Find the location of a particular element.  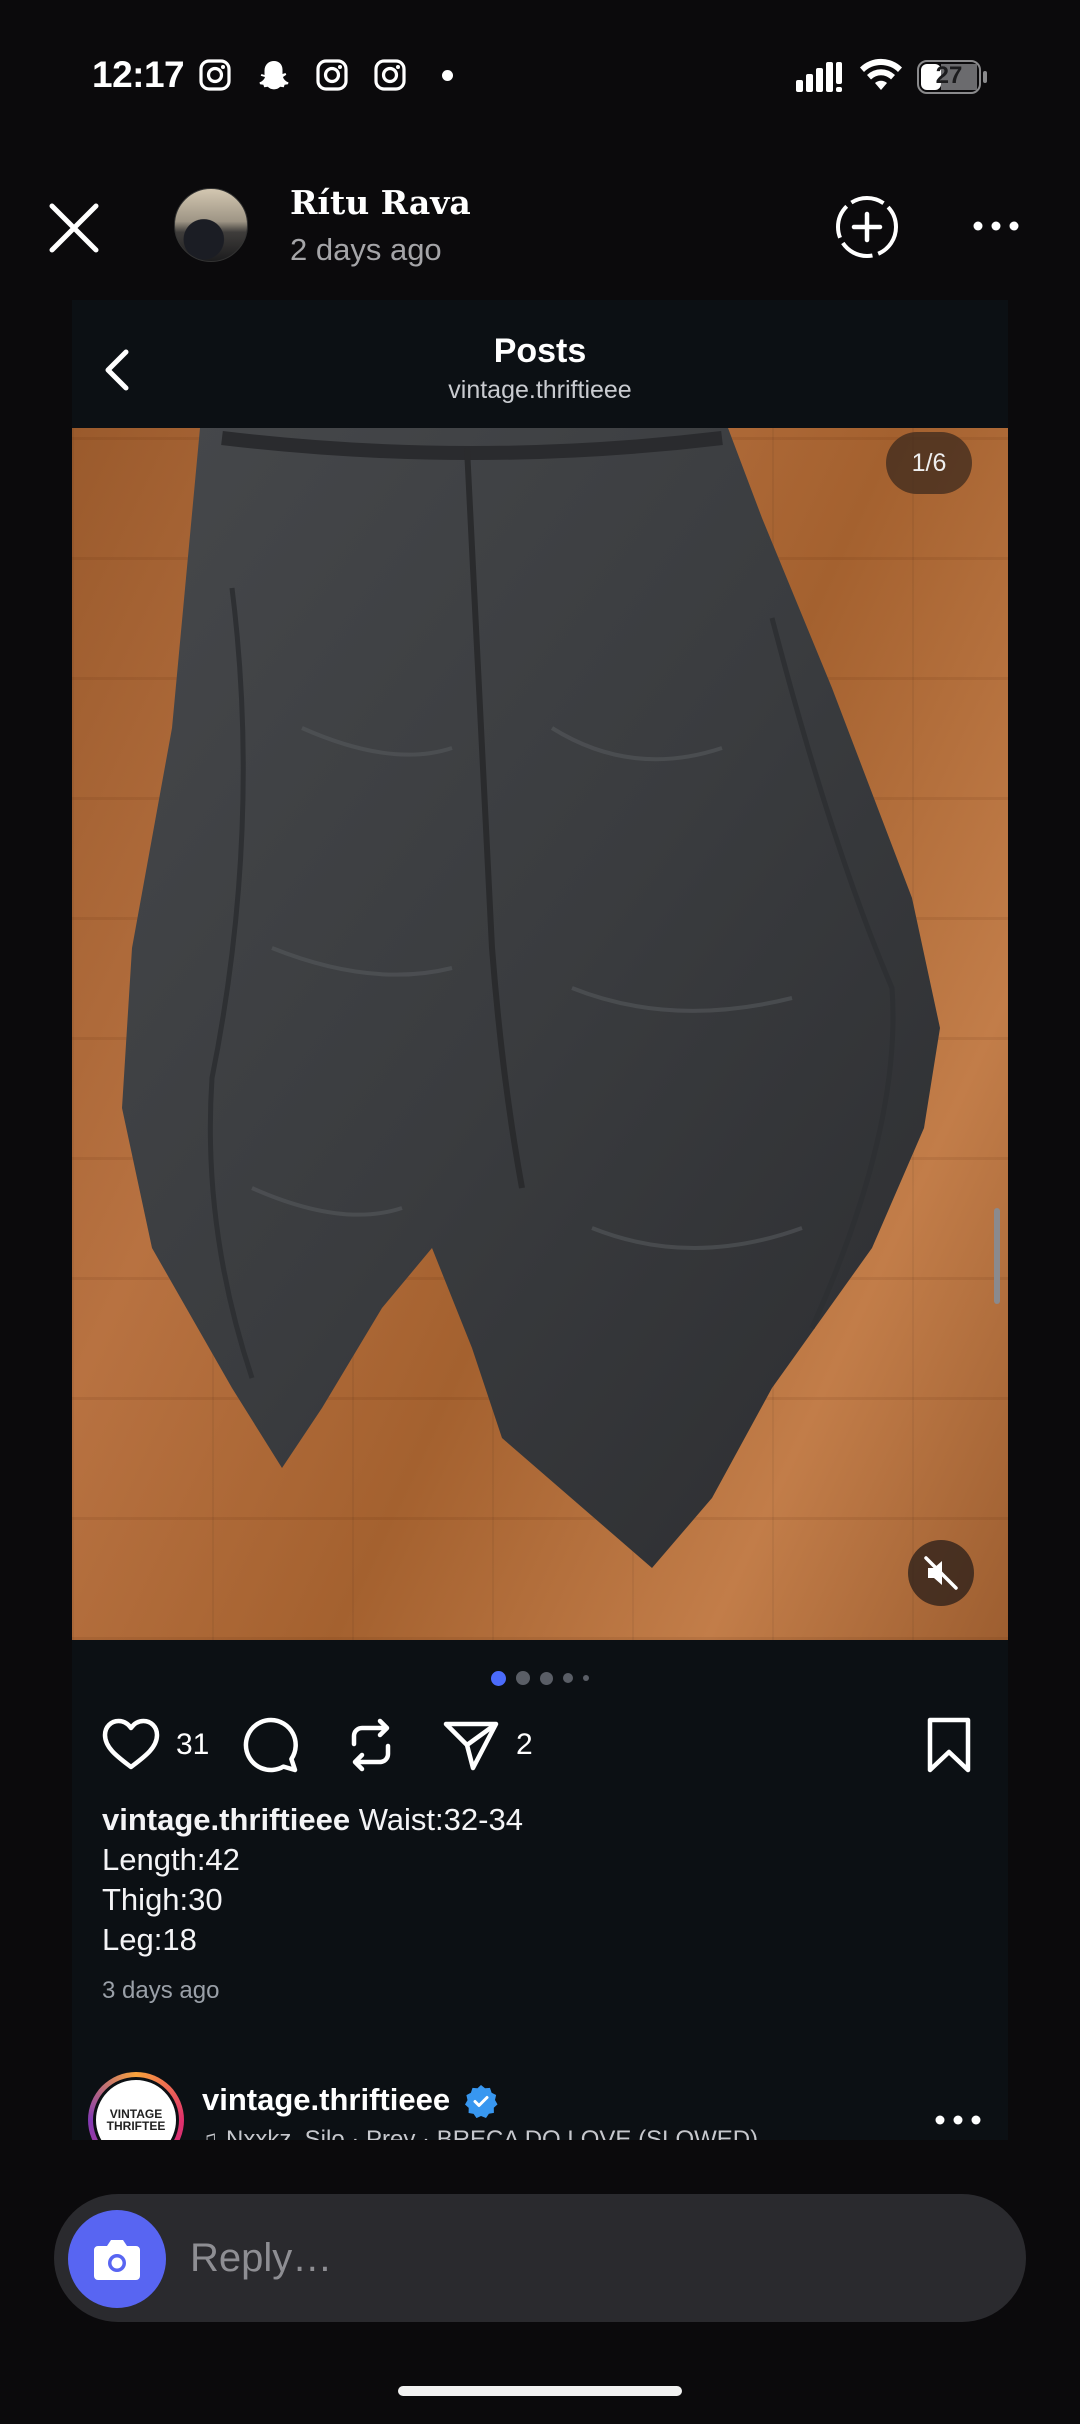

next-post-more-button is located at coordinates (958, 2120).